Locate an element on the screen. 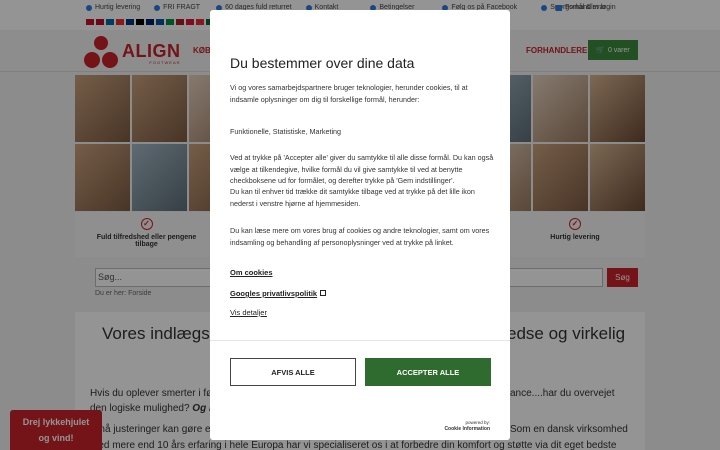 This screenshot has height=450, width=720. google-privacy-label: Googles privatlivspolitik is located at coordinates (274, 293).